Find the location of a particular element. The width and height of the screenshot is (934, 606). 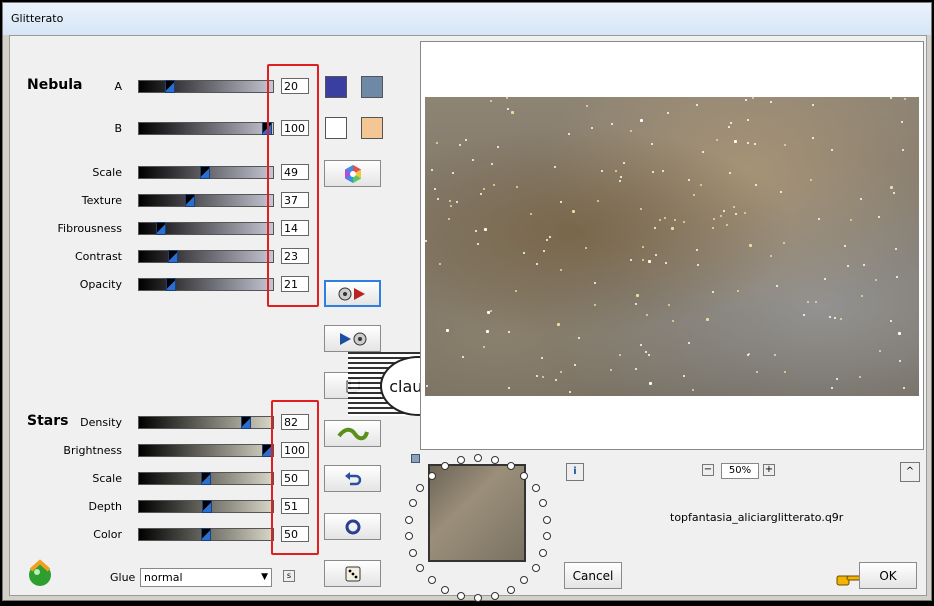

window-title: Glitterato is located at coordinates (37, 18).